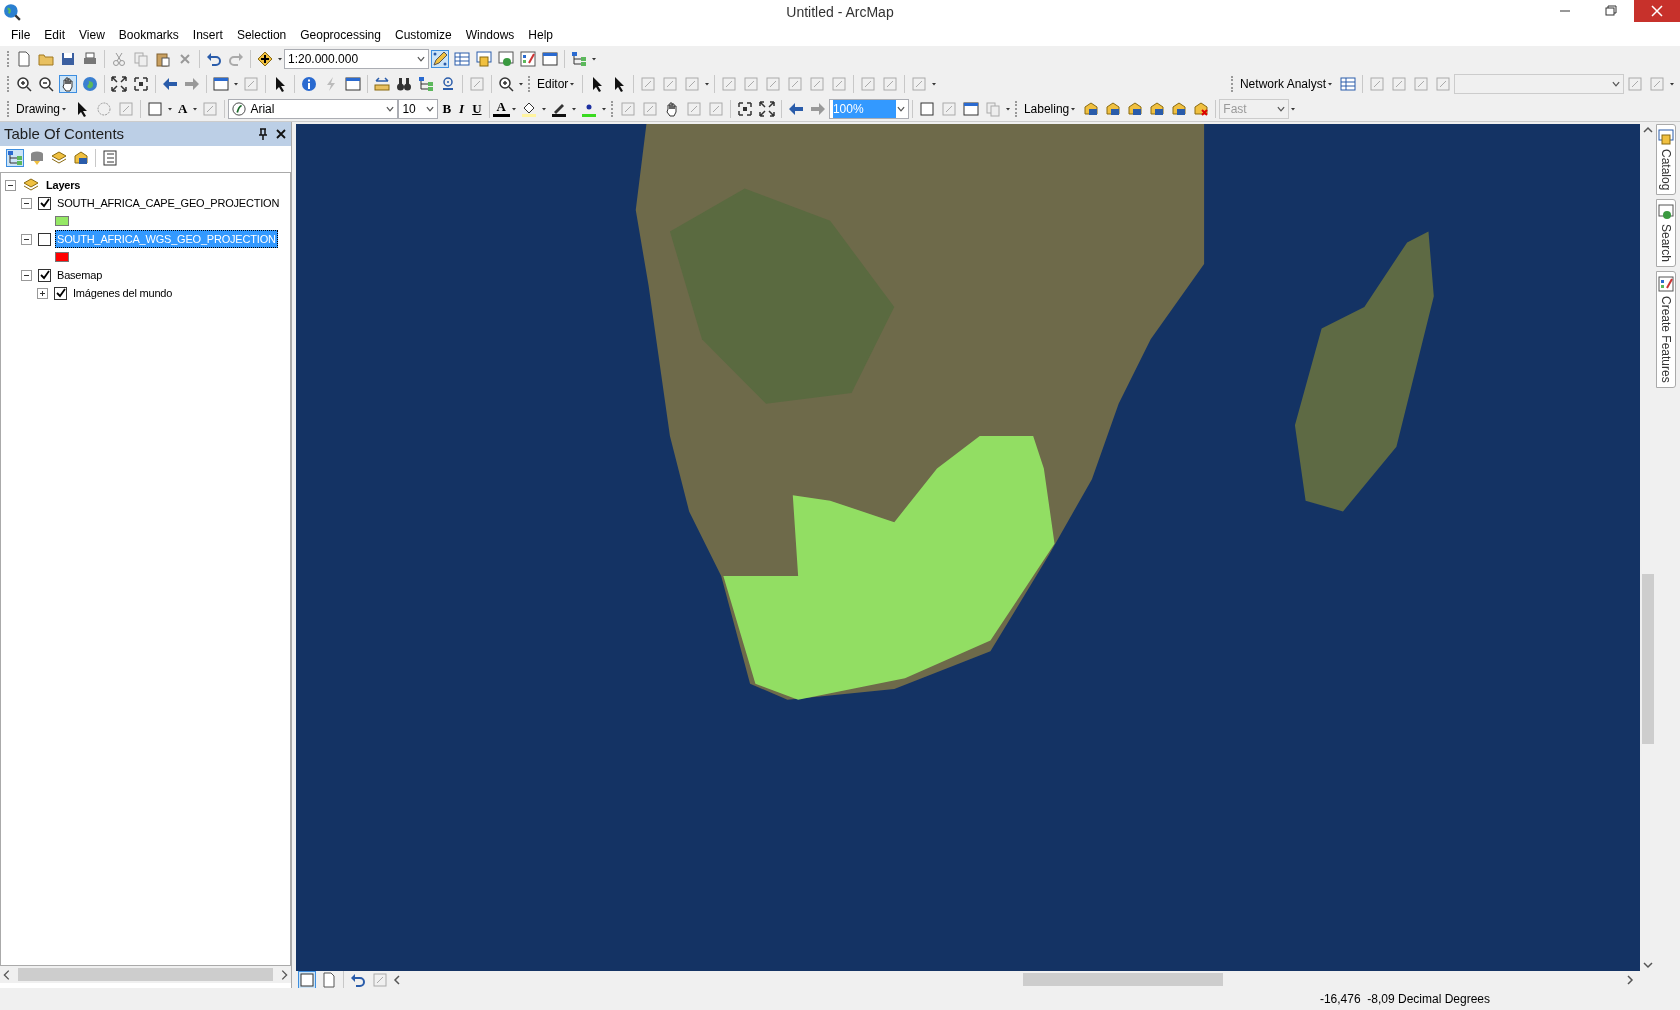  I want to click on layer-name: Basemap, so click(80, 275).